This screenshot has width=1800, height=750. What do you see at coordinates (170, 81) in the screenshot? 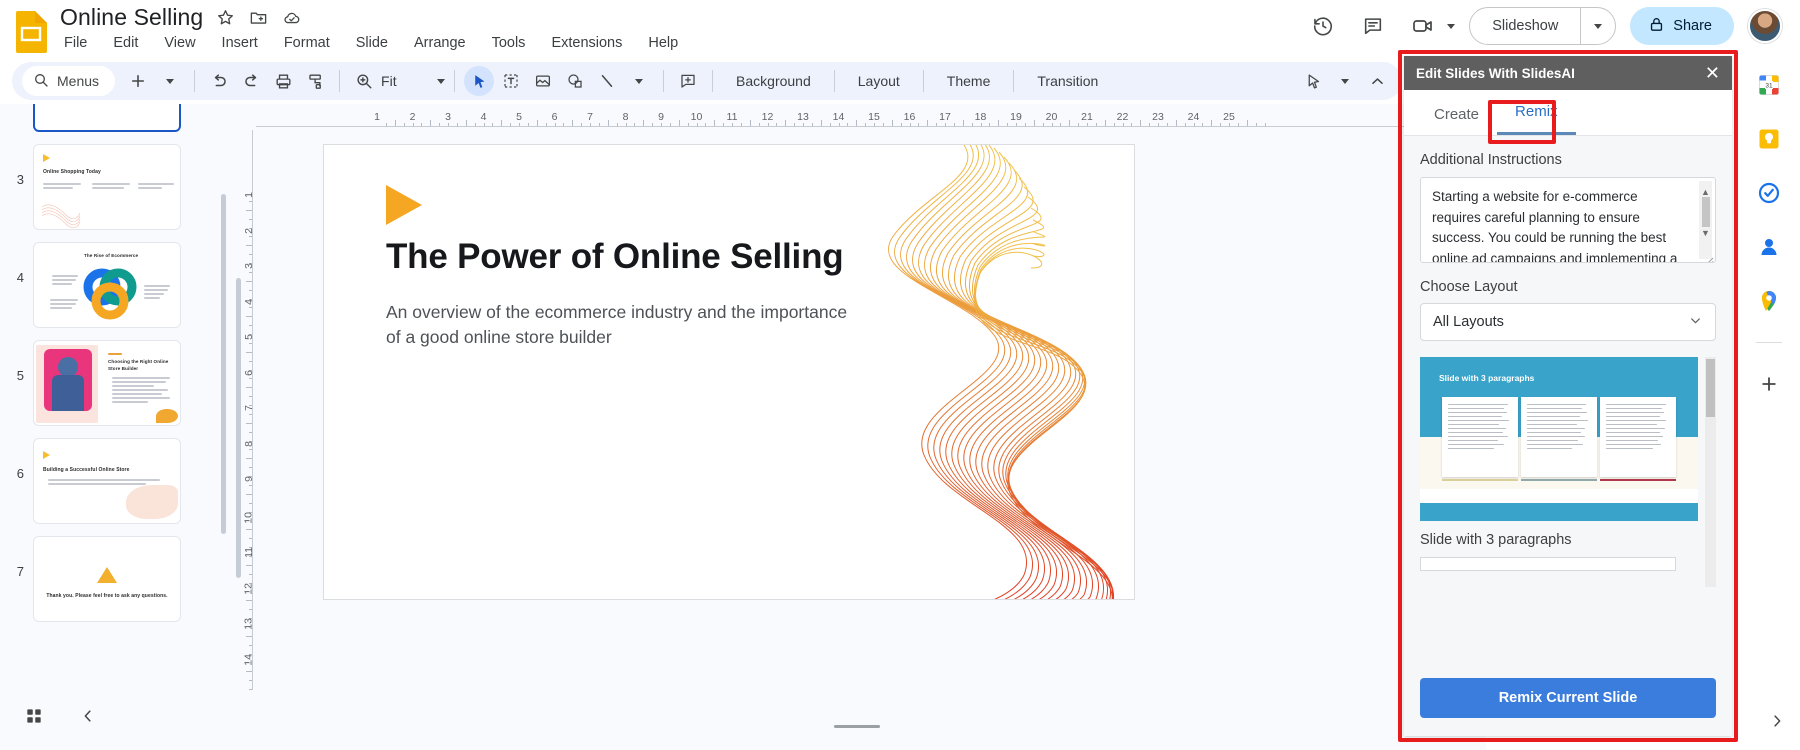
I see `new-slide-options-button` at bounding box center [170, 81].